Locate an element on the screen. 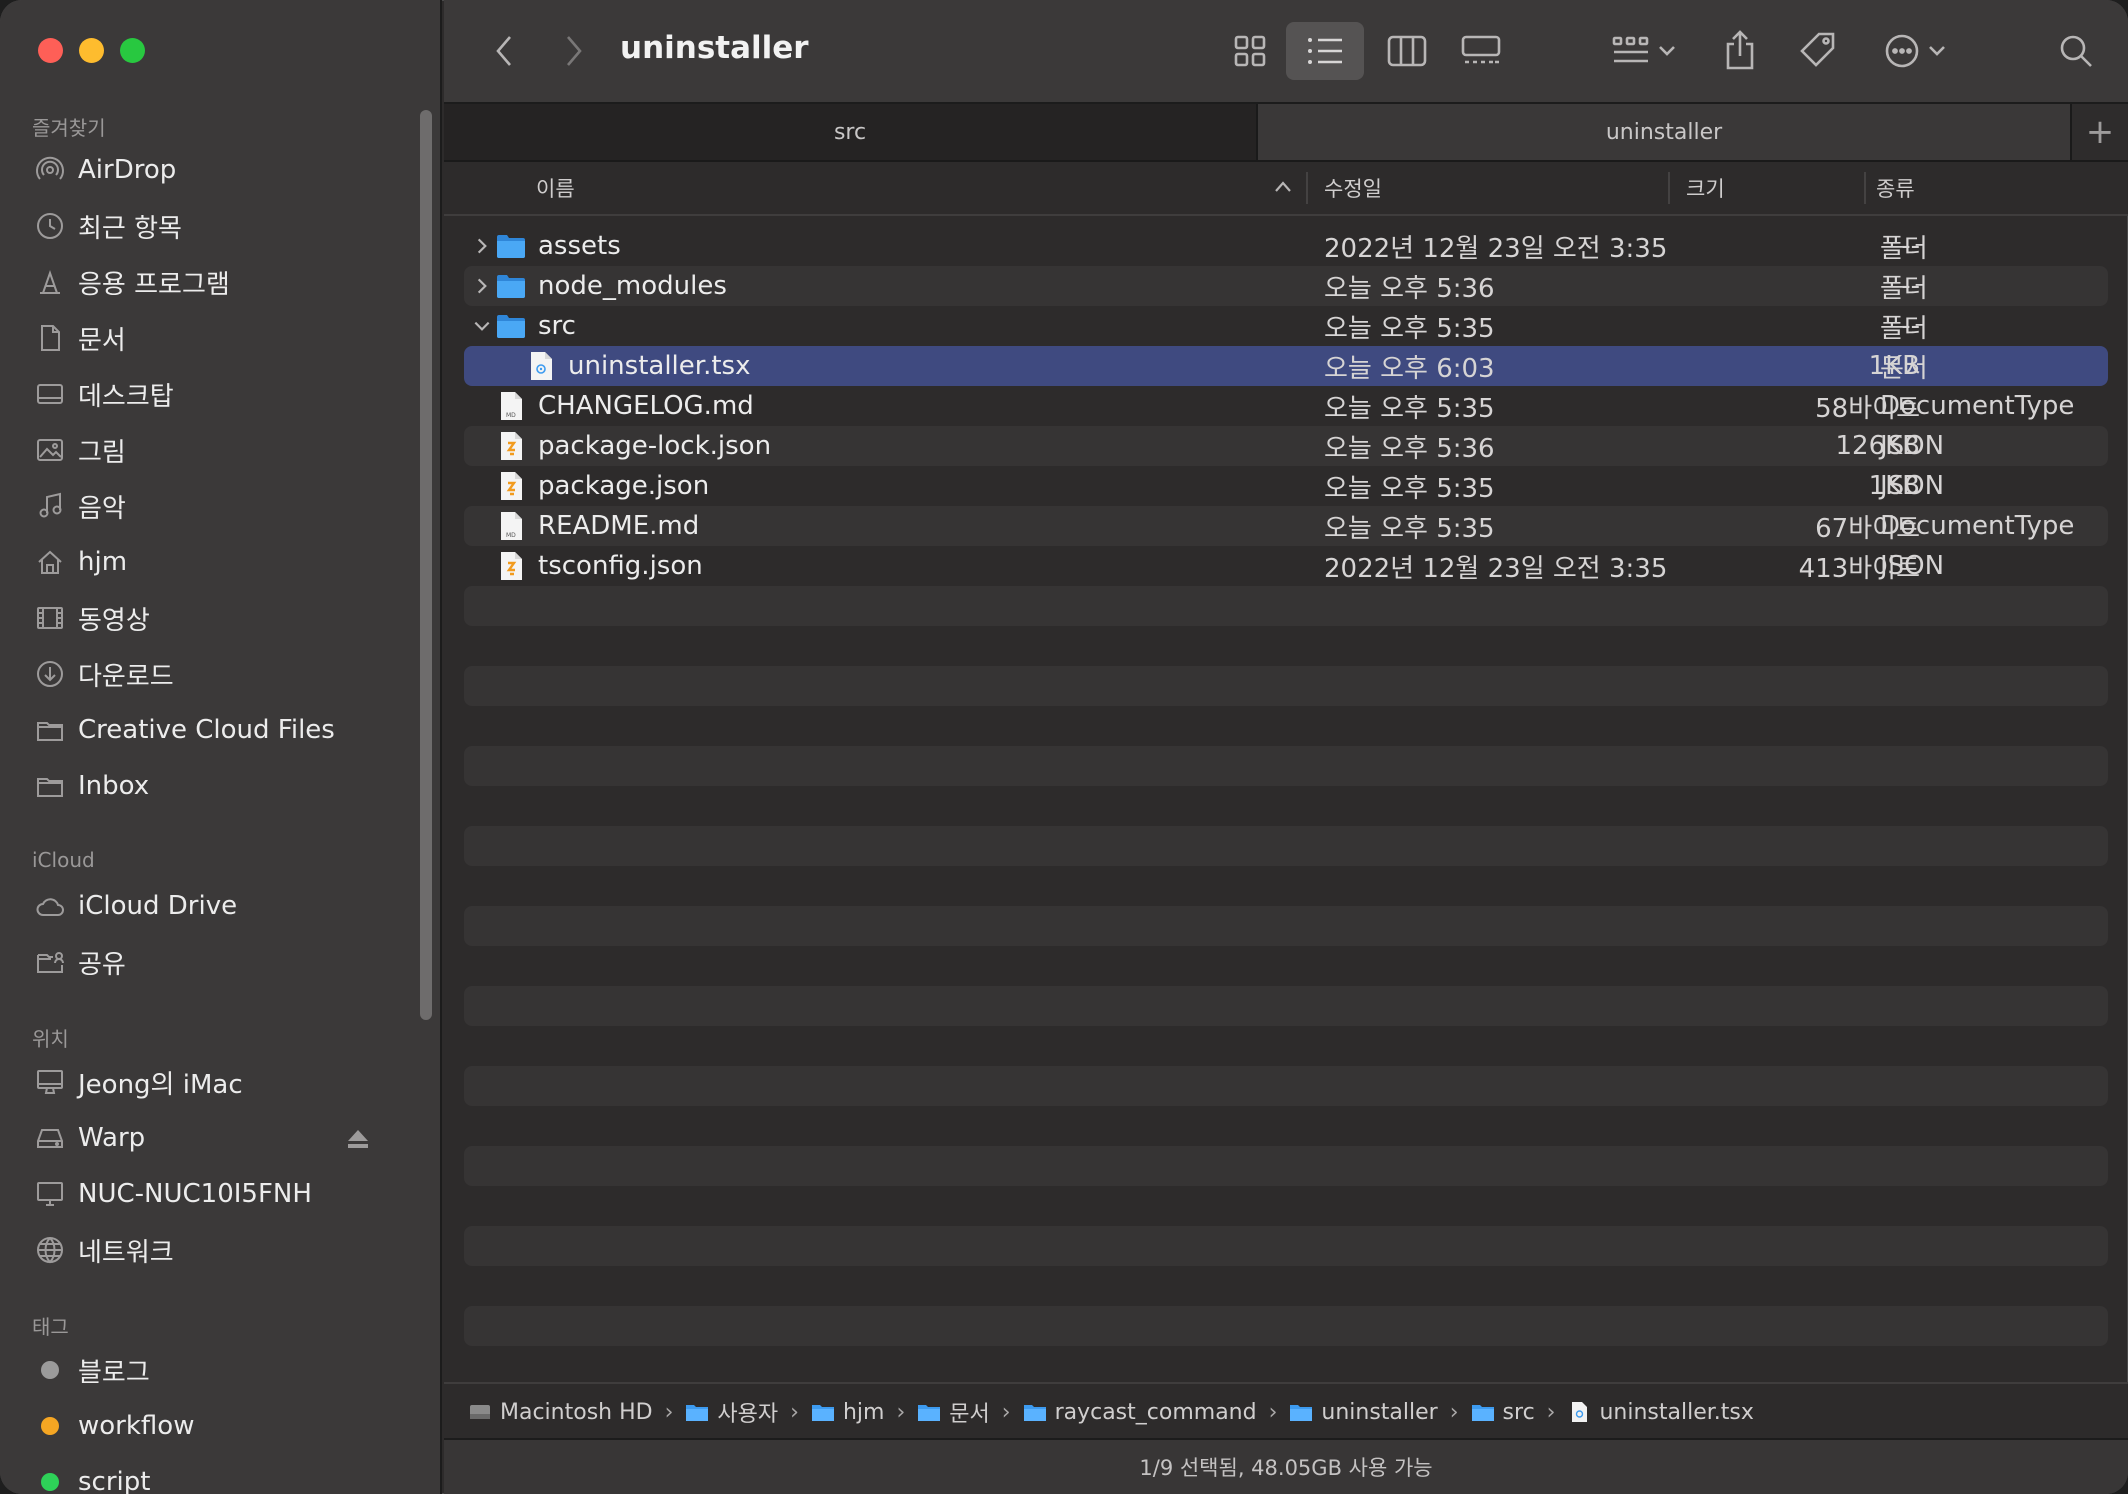 The width and height of the screenshot is (2128, 1494). path-crumb: hjm › is located at coordinates (864, 1412).